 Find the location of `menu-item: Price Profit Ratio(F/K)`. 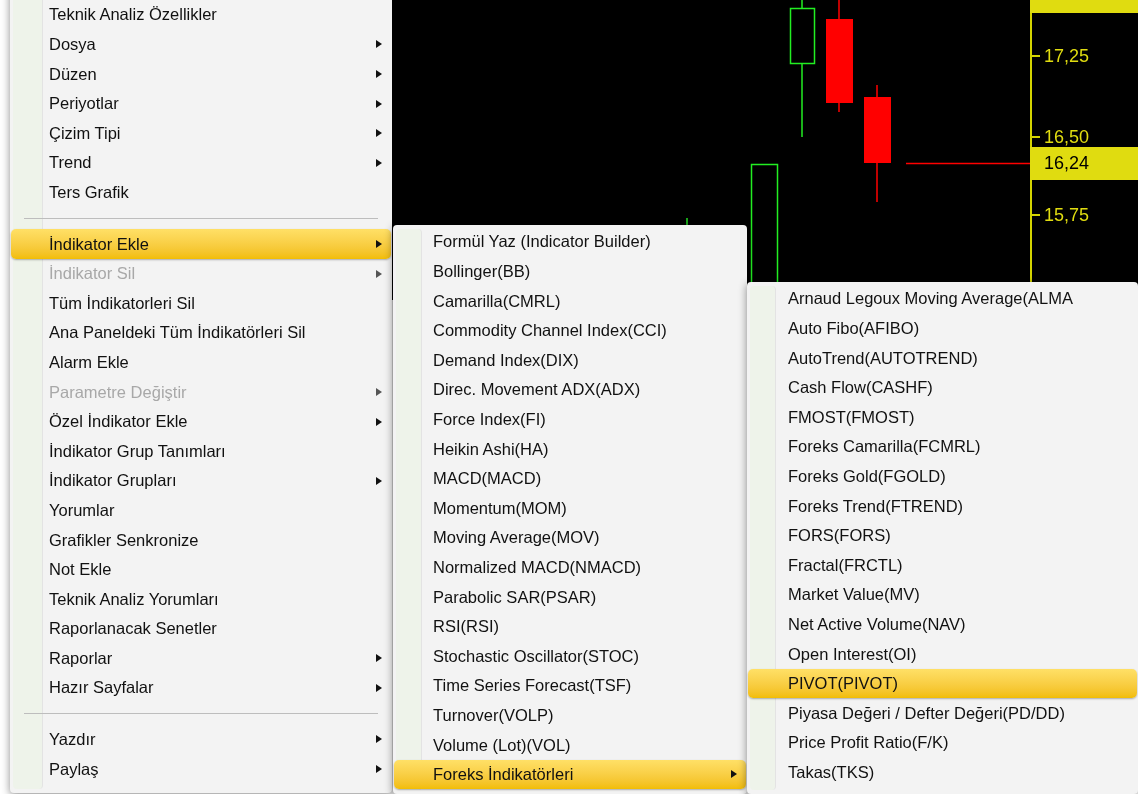

menu-item: Price Profit Ratio(F/K) is located at coordinates (942, 742).